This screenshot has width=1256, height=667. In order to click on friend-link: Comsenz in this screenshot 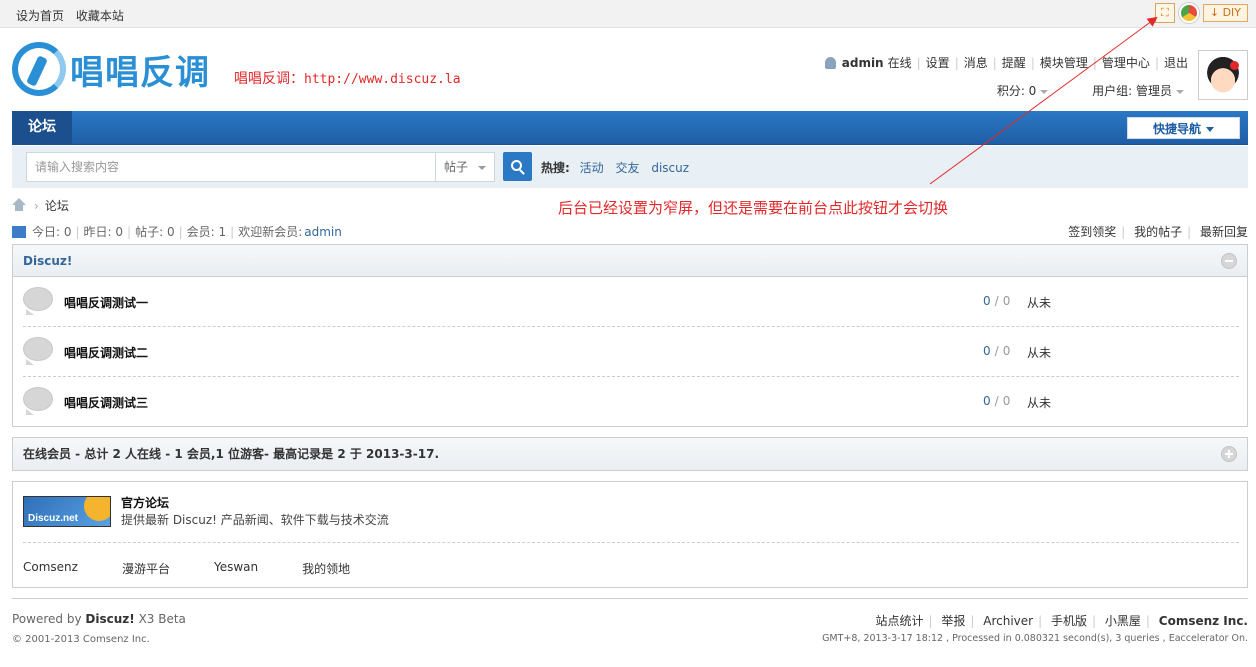, I will do `click(50, 568)`.